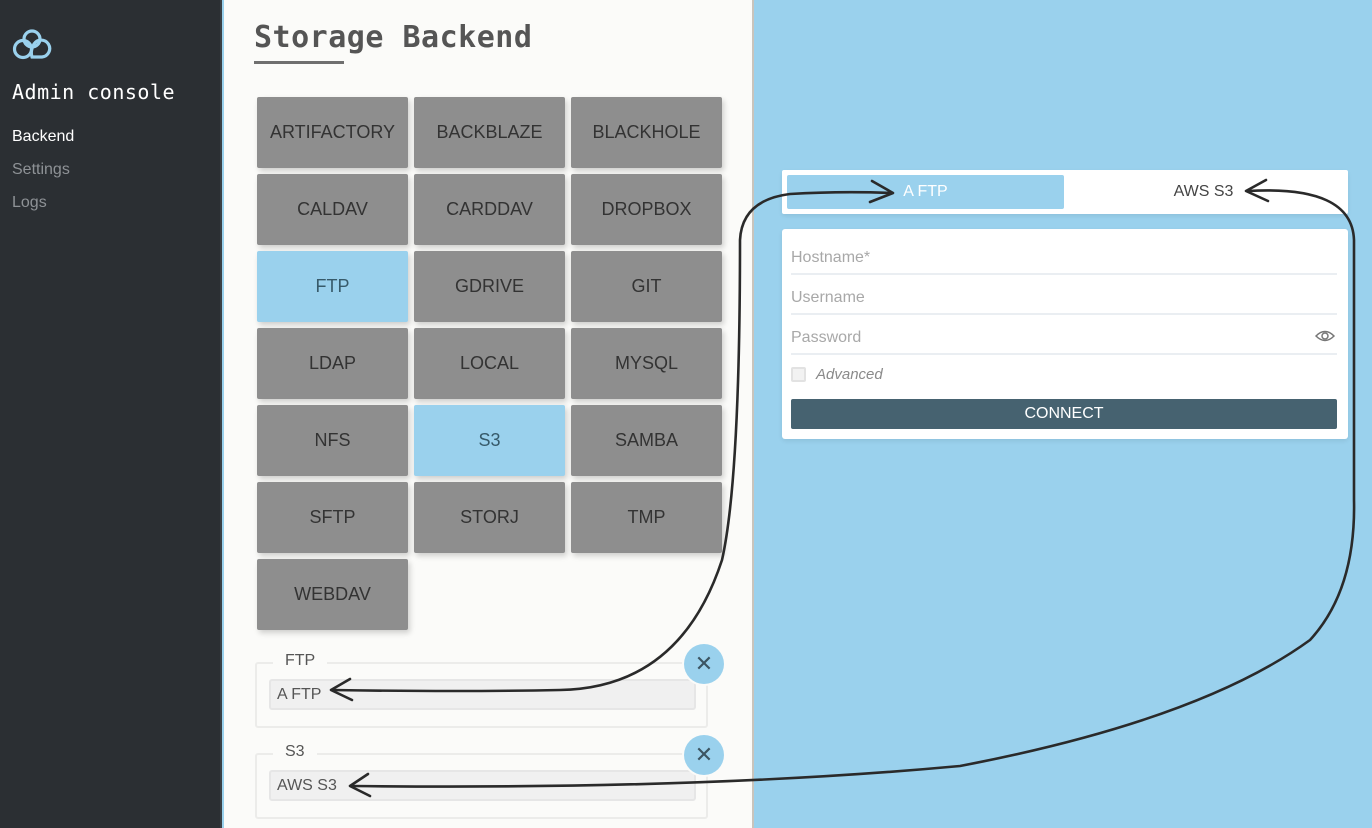 The width and height of the screenshot is (1372, 828). I want to click on backend-tile-ftp: FTP, so click(332, 286).